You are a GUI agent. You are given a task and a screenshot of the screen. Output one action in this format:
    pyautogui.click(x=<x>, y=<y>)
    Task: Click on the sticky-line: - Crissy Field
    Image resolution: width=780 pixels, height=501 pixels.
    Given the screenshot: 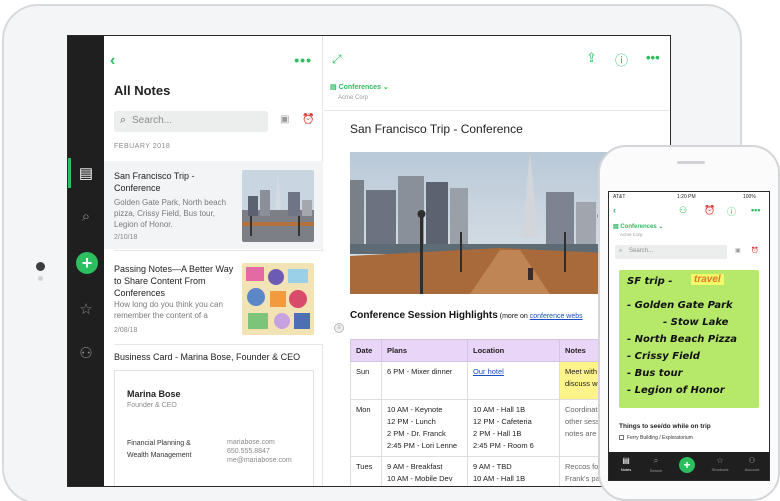 What is the action you would take?
    pyautogui.click(x=663, y=356)
    